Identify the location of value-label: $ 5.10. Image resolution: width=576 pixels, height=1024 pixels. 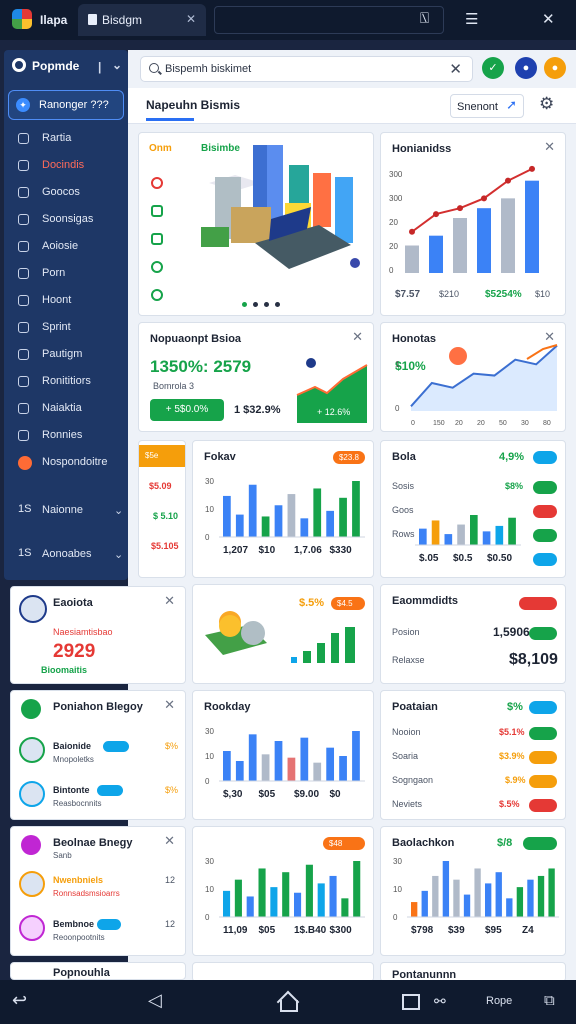
(166, 516).